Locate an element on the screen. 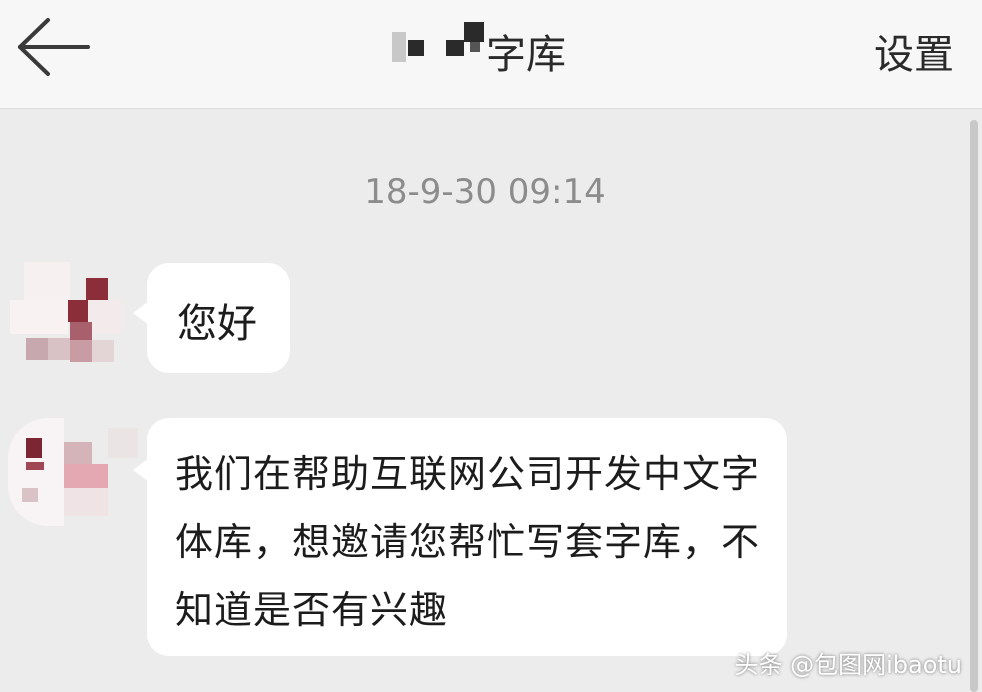 The image size is (982, 692). page-title: 字库 is located at coordinates (500, 48).